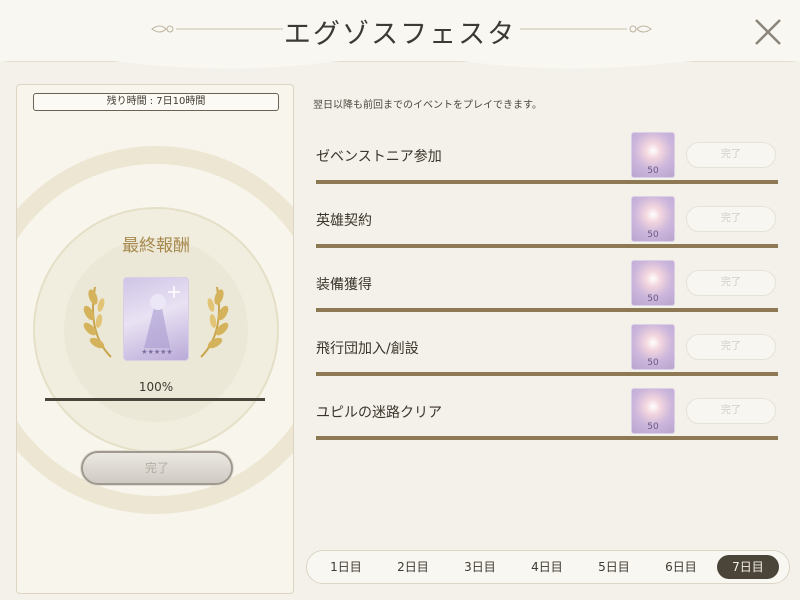 The image size is (800, 600). What do you see at coordinates (547, 228) in the screenshot?
I see `mission-row: 英雄契約 50 完了` at bounding box center [547, 228].